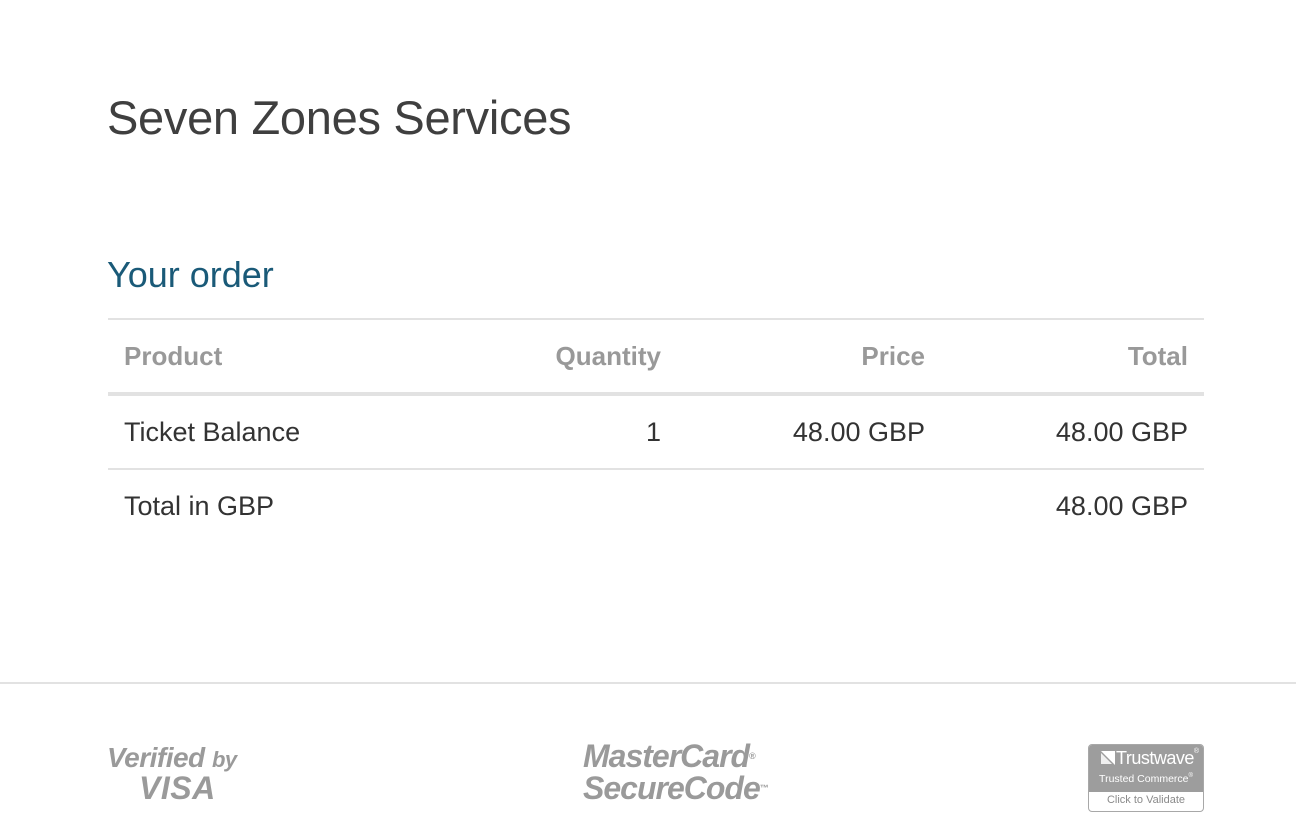 This screenshot has width=1296, height=832. I want to click on item-price: 48.00 GBP, so click(809, 432).